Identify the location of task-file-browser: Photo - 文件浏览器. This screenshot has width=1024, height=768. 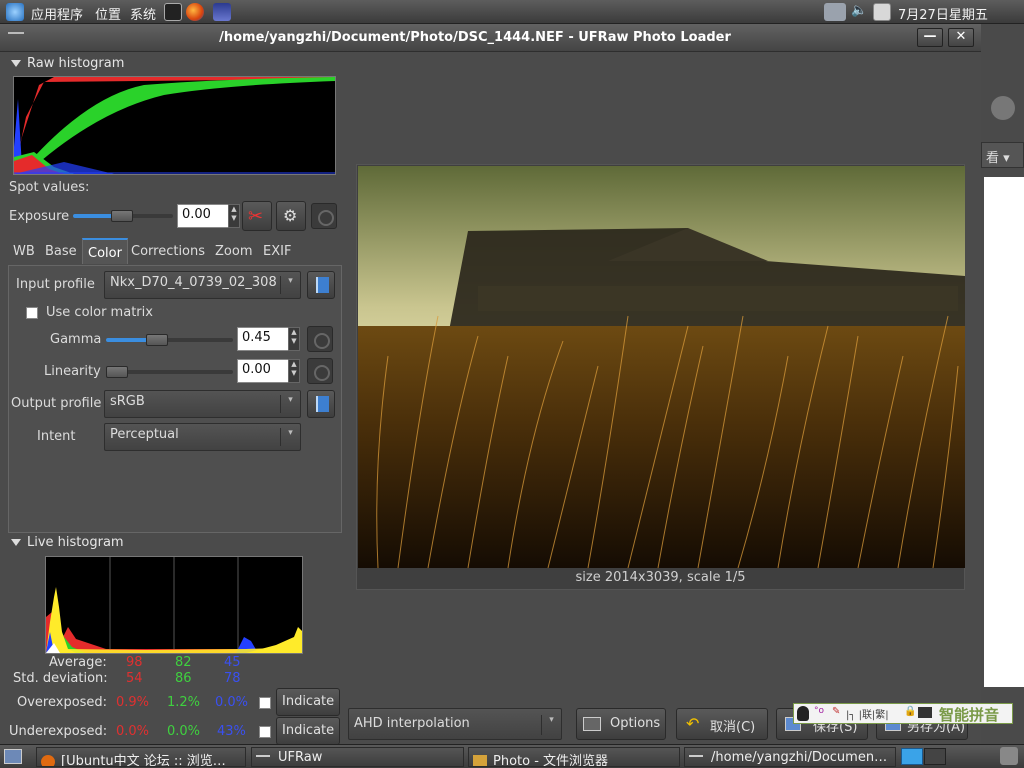
(574, 757).